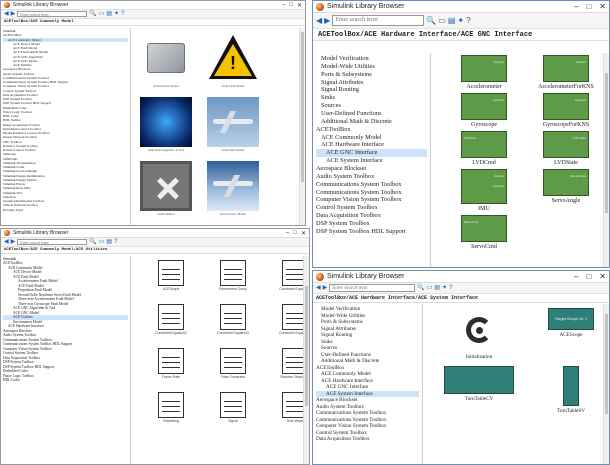 The height and width of the screenshot is (465, 610). Describe the element at coordinates (484, 148) in the screenshot. I see `library-block: LVDCmd LVDCmd` at that location.